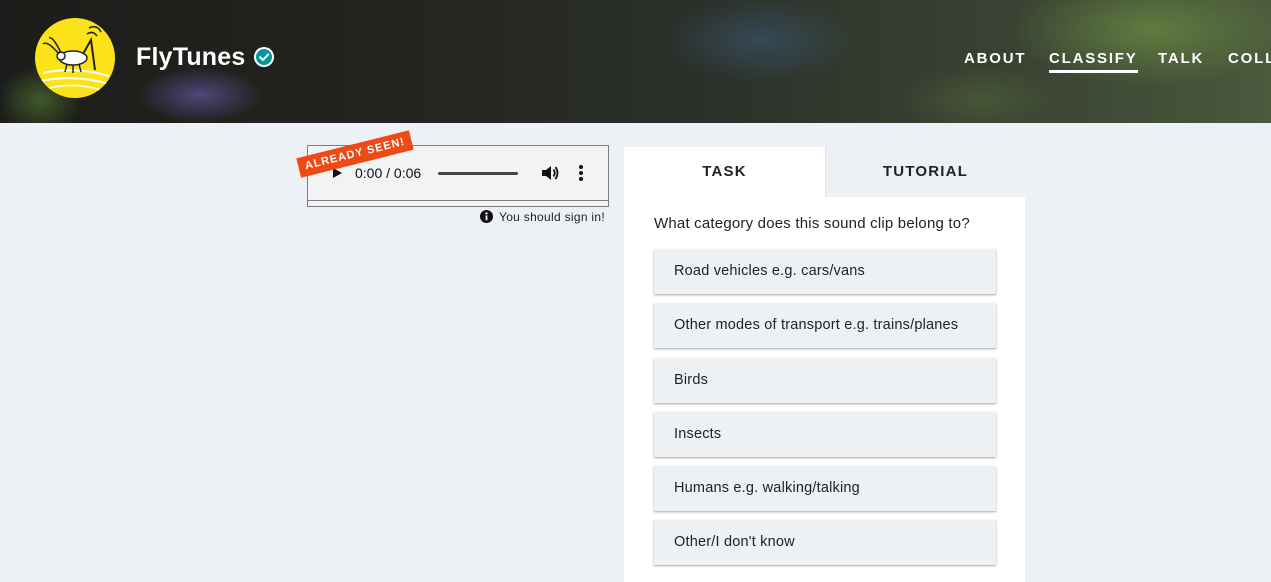  What do you see at coordinates (388, 173) in the screenshot?
I see `playback-time: 0:00 / 0:06` at bounding box center [388, 173].